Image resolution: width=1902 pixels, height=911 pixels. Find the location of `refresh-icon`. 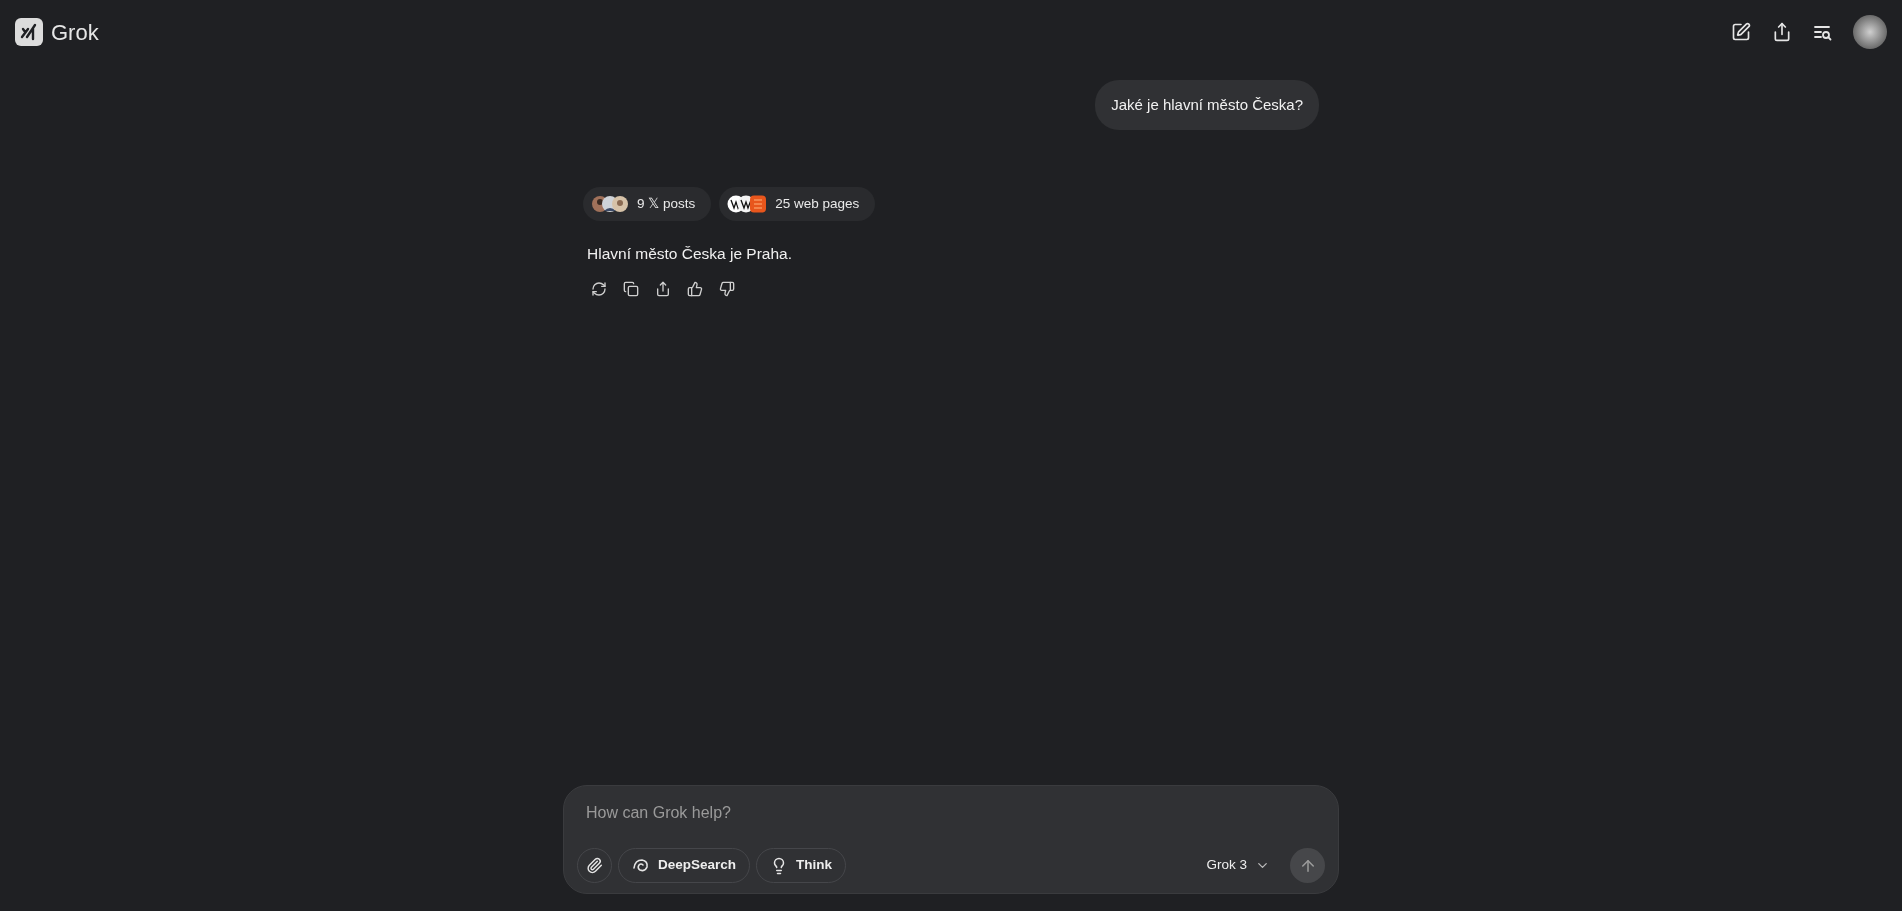

refresh-icon is located at coordinates (599, 289).